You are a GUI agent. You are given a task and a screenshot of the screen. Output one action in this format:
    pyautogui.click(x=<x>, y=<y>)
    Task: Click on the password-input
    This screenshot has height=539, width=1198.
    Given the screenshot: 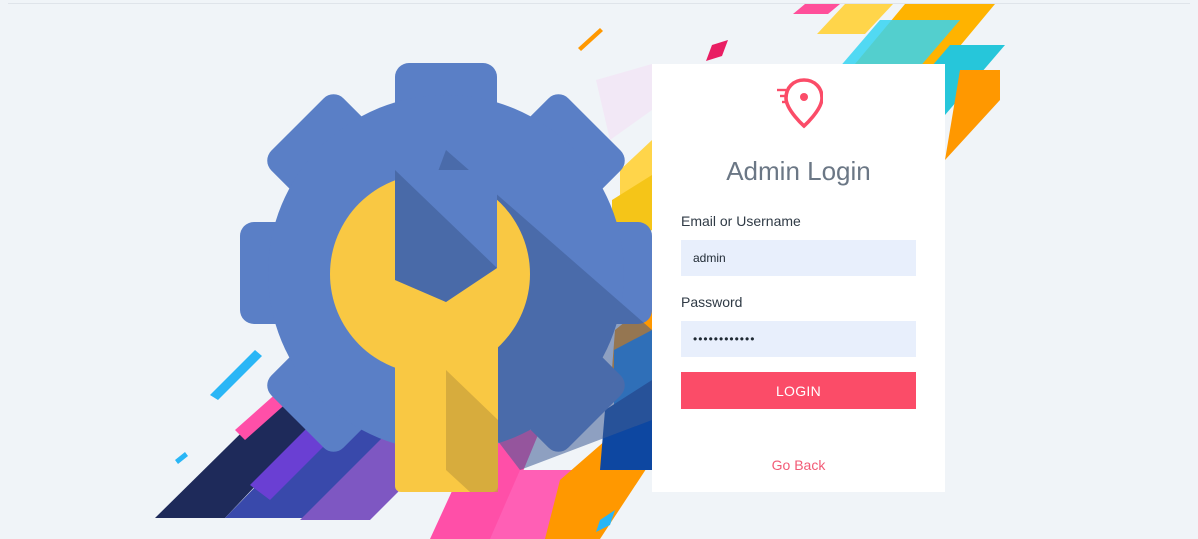 What is the action you would take?
    pyautogui.click(x=798, y=339)
    